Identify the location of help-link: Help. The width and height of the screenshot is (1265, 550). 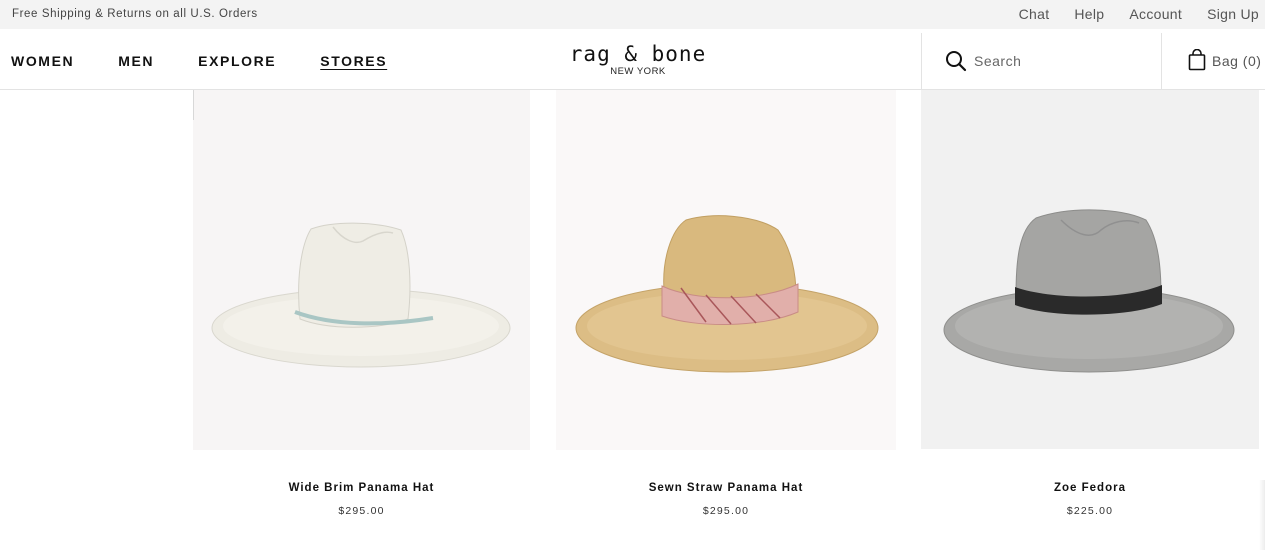
(1089, 14).